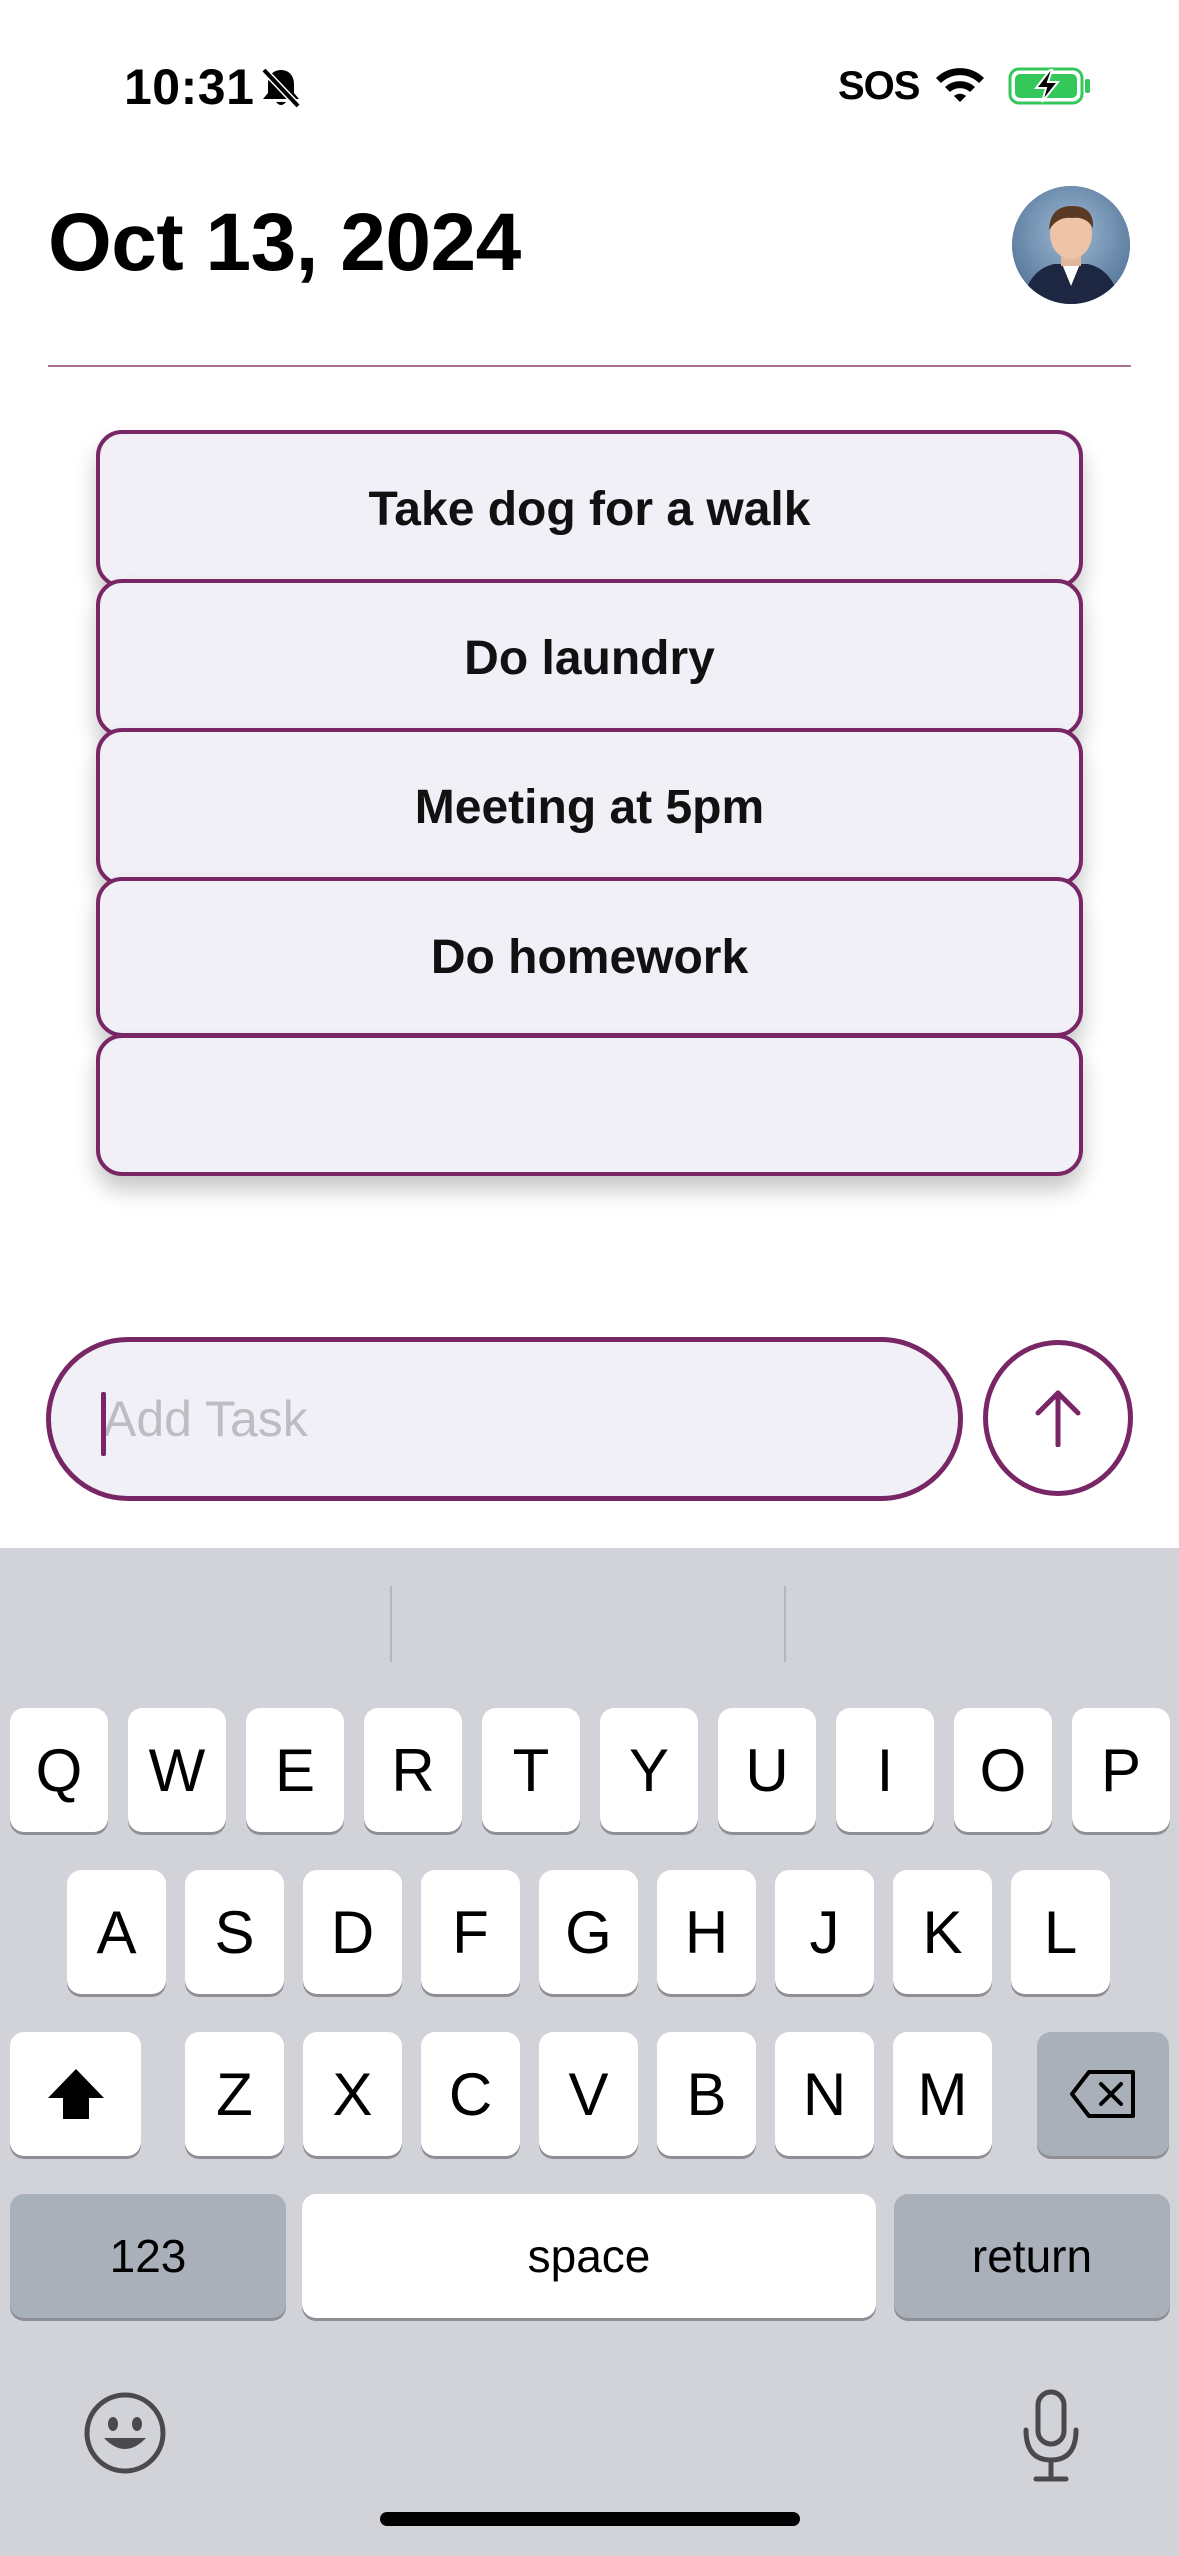 This screenshot has height=2556, width=1179. What do you see at coordinates (589, 1105) in the screenshot?
I see `task-card-empty` at bounding box center [589, 1105].